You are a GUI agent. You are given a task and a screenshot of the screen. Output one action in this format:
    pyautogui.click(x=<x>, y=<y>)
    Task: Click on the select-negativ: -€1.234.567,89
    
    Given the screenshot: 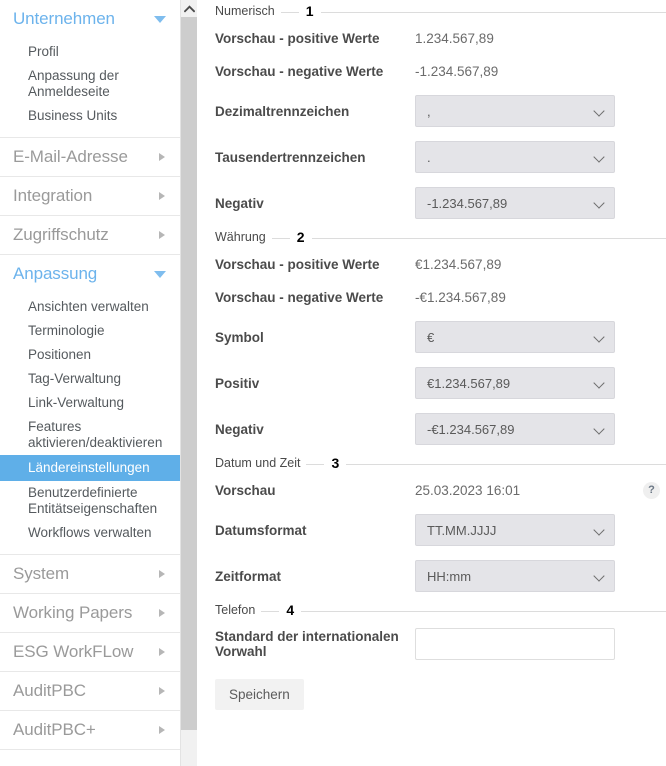 What is the action you would take?
    pyautogui.click(x=515, y=429)
    